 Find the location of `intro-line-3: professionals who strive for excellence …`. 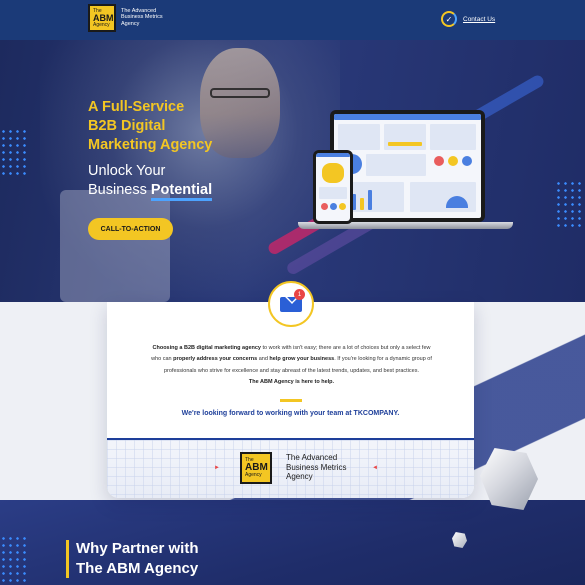

intro-line-3: professionals who strive for excellence … is located at coordinates (291, 370).